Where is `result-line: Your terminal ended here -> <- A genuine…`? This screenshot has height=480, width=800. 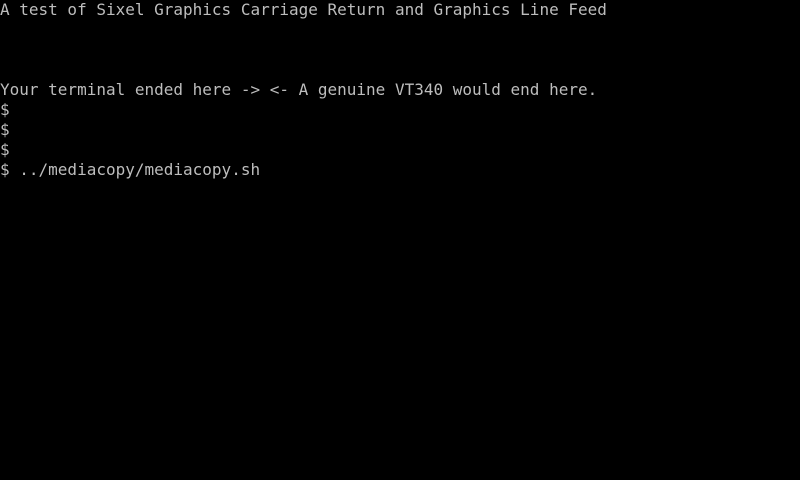 result-line: Your terminal ended here -> <- A genuine… is located at coordinates (299, 89).